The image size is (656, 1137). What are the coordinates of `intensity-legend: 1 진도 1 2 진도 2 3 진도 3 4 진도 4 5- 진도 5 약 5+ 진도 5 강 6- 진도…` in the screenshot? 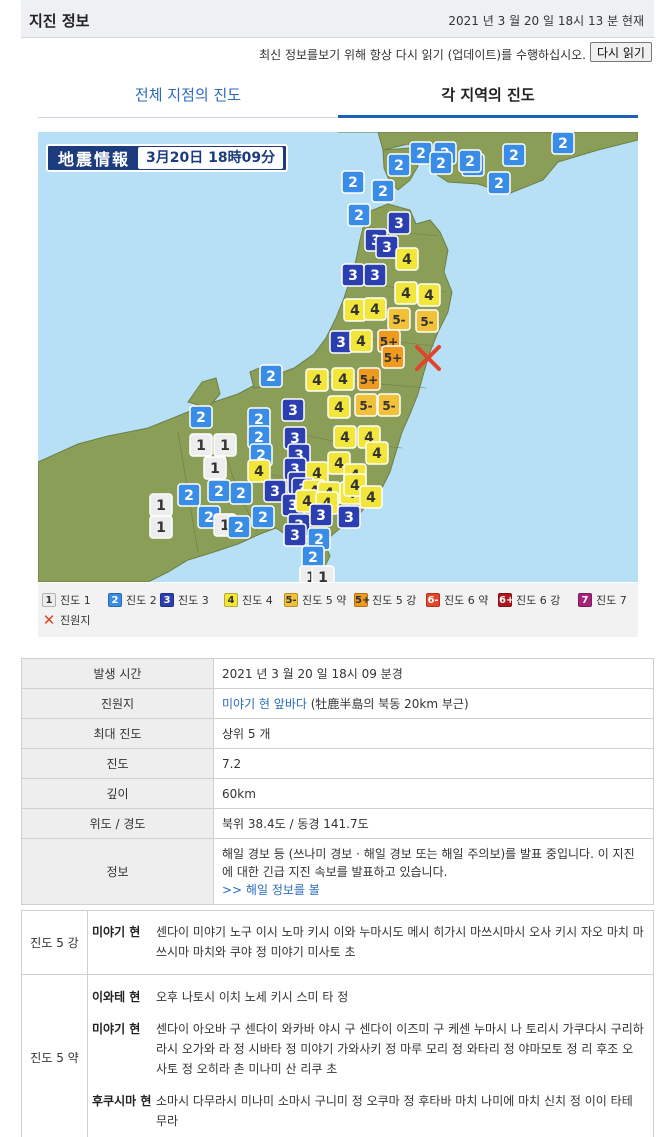 It's located at (338, 610).